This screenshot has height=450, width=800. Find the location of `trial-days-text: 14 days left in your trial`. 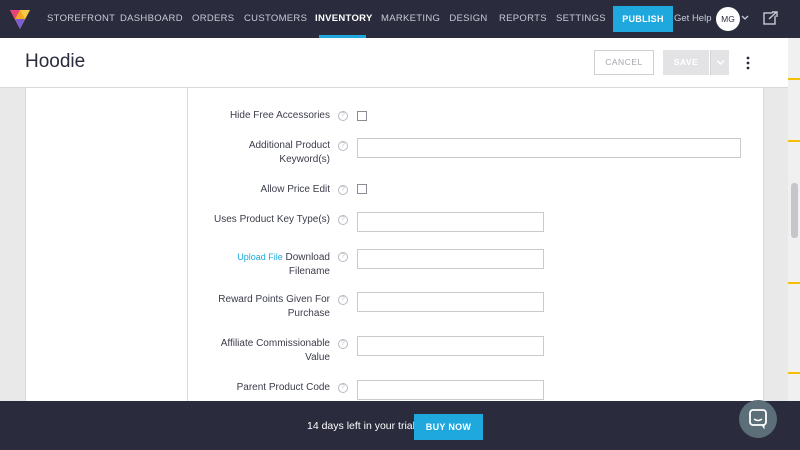

trial-days-text: 14 days left in your trial is located at coordinates (361, 426).